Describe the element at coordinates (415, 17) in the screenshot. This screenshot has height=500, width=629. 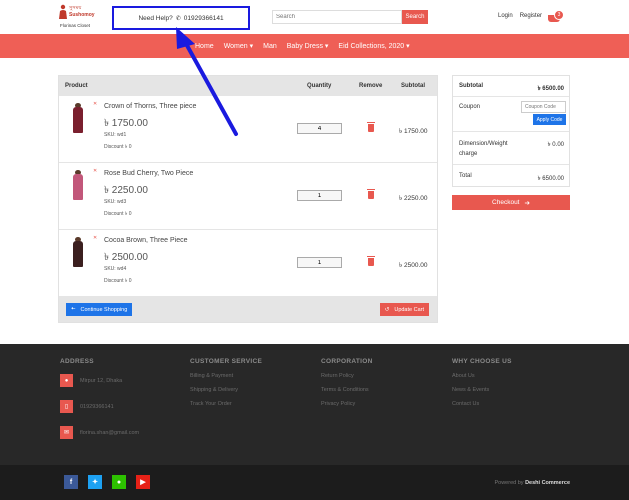
I see `search-button: Search` at that location.